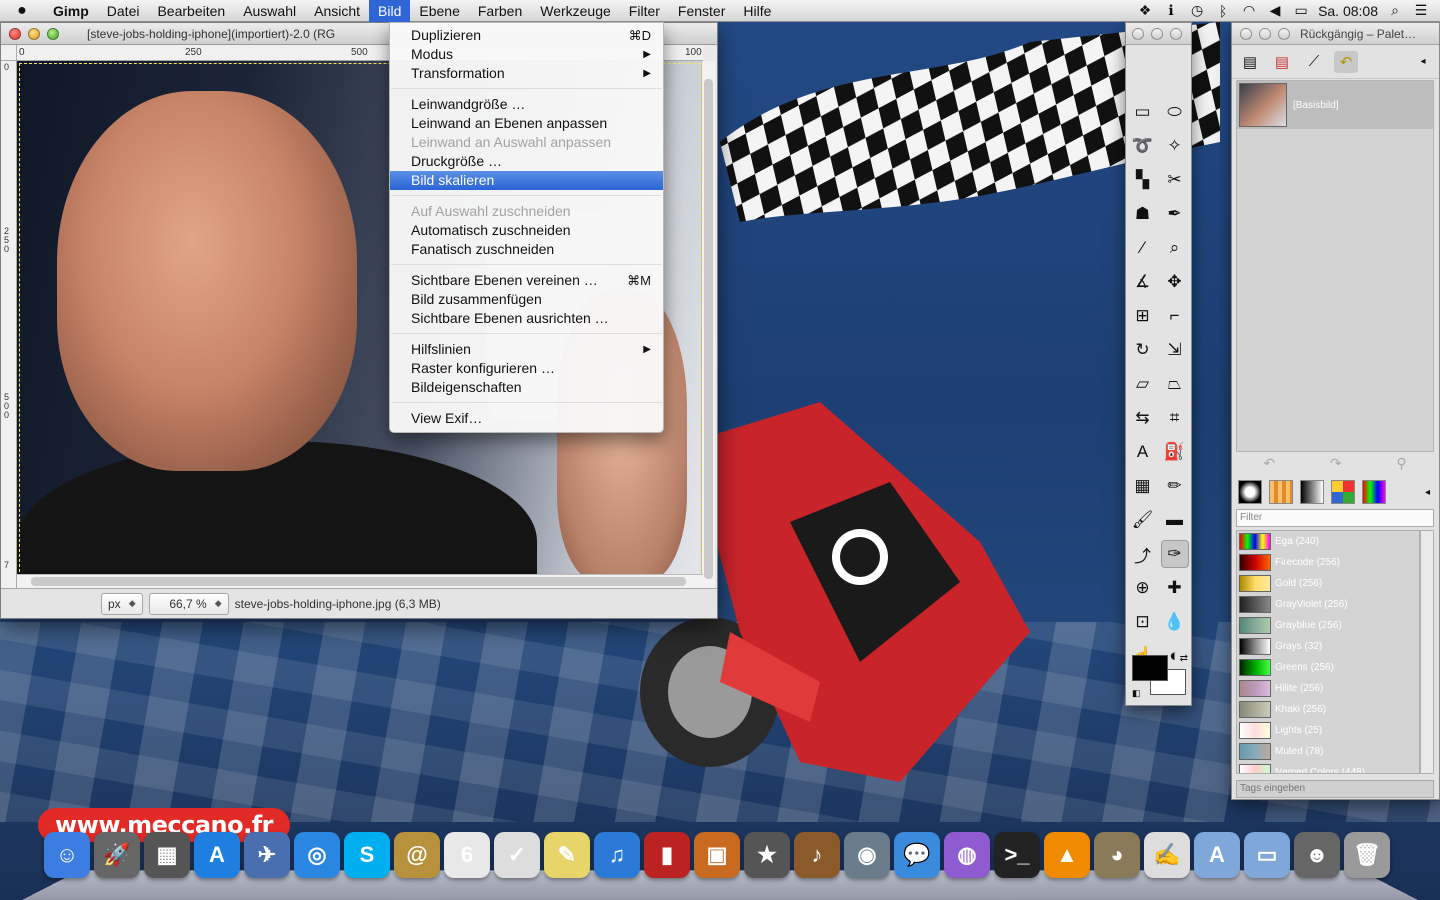  I want to click on palette-item: Gold (256), so click(1328, 583).